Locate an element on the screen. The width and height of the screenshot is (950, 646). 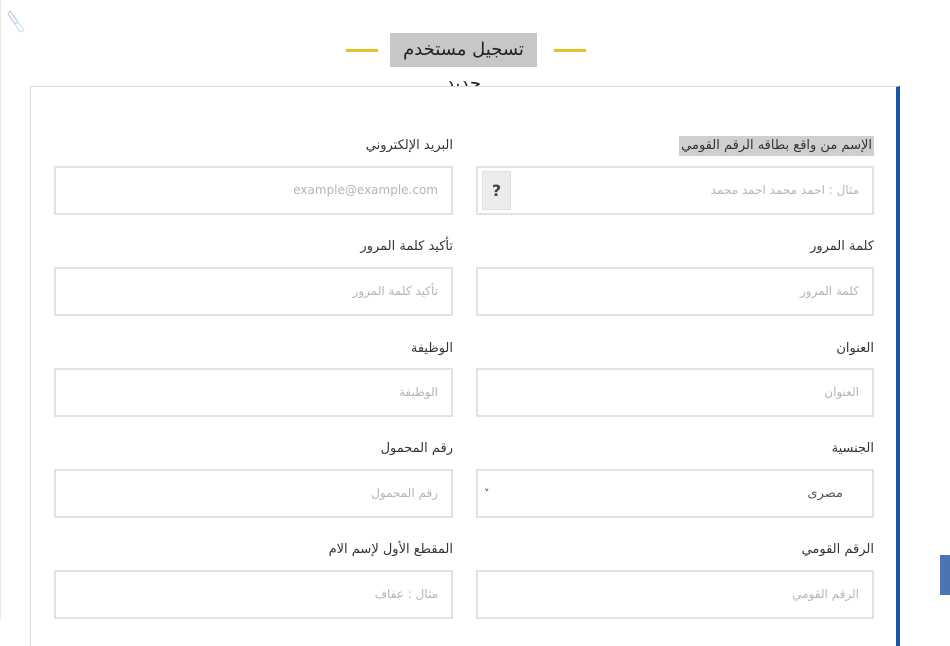
national-id-label: الرقم القومي is located at coordinates (837, 549).